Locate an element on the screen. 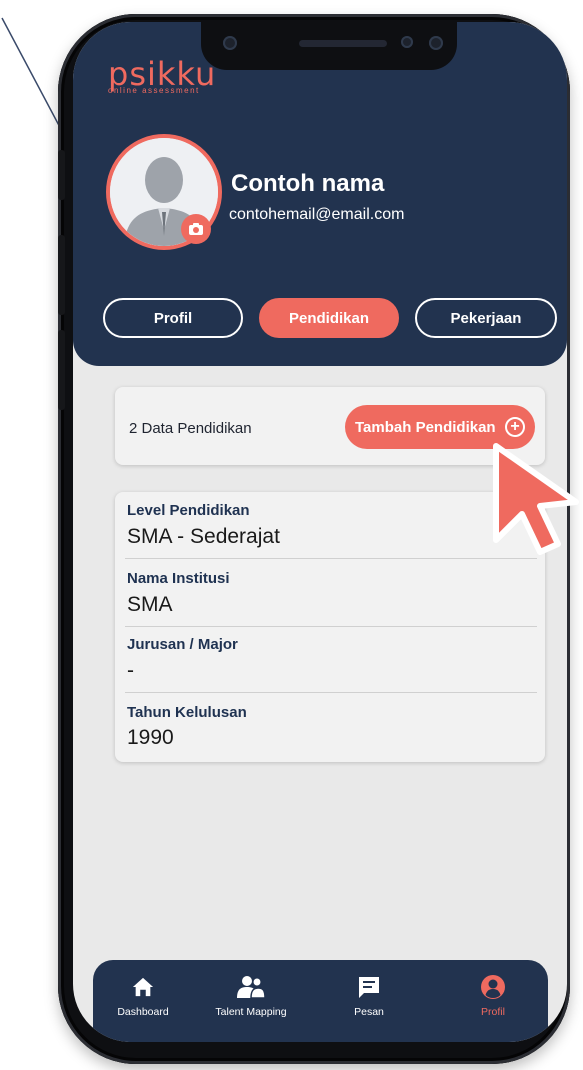  front-camera is located at coordinates (230, 43).